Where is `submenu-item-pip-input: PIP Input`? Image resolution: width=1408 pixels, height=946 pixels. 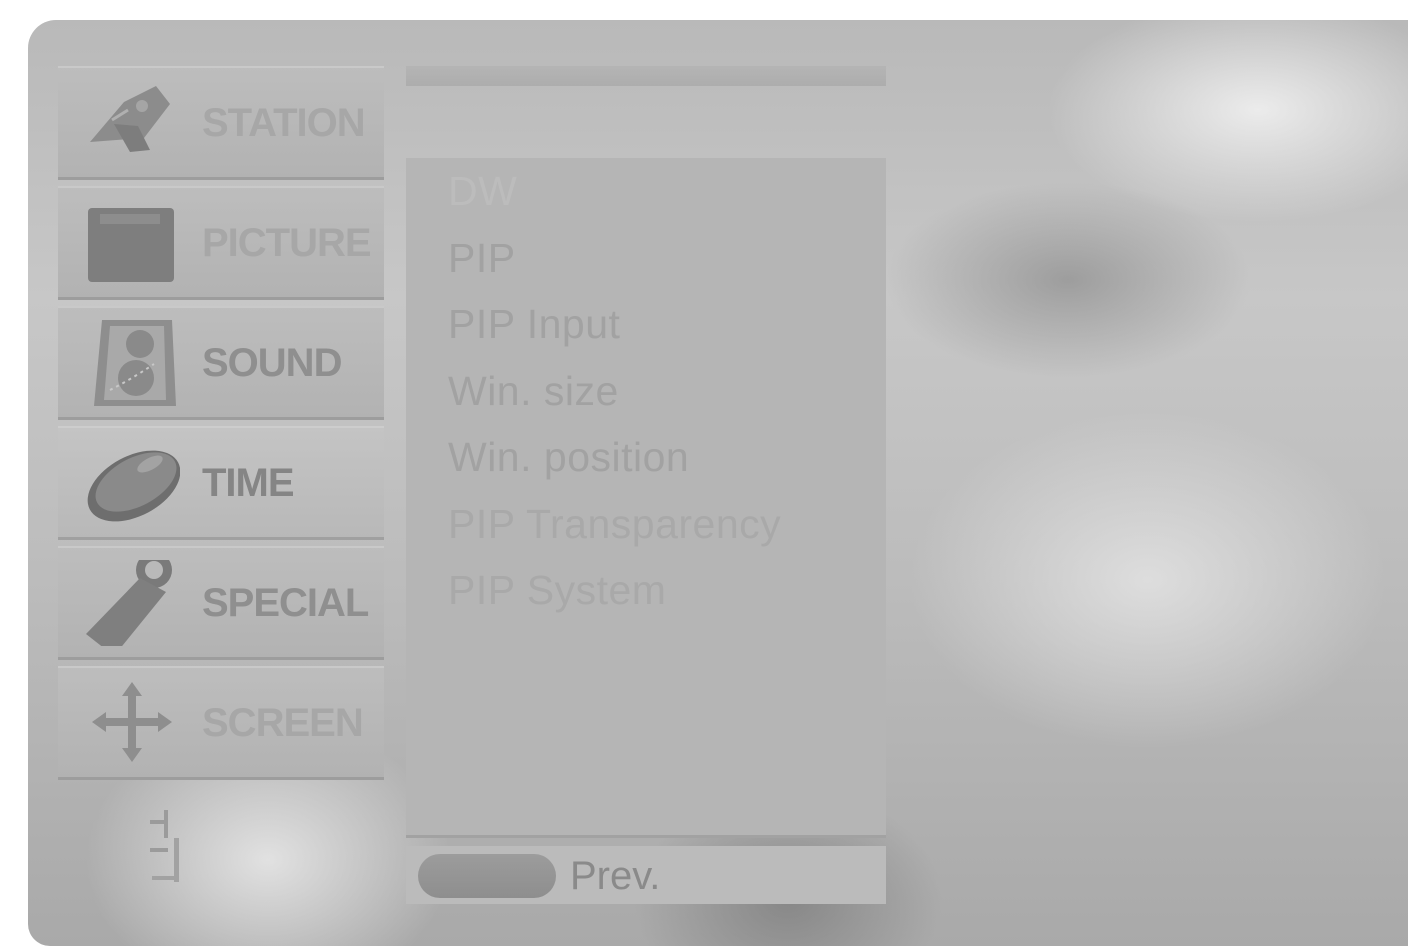
submenu-item-pip-input: PIP Input is located at coordinates (614, 324).